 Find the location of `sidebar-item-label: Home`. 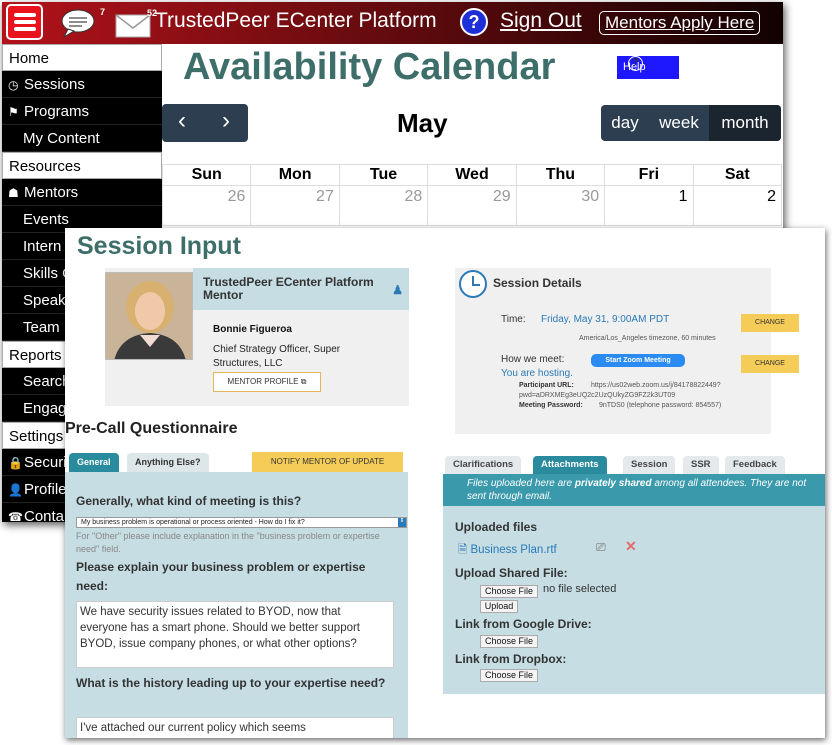

sidebar-item-label: Home is located at coordinates (29, 58).